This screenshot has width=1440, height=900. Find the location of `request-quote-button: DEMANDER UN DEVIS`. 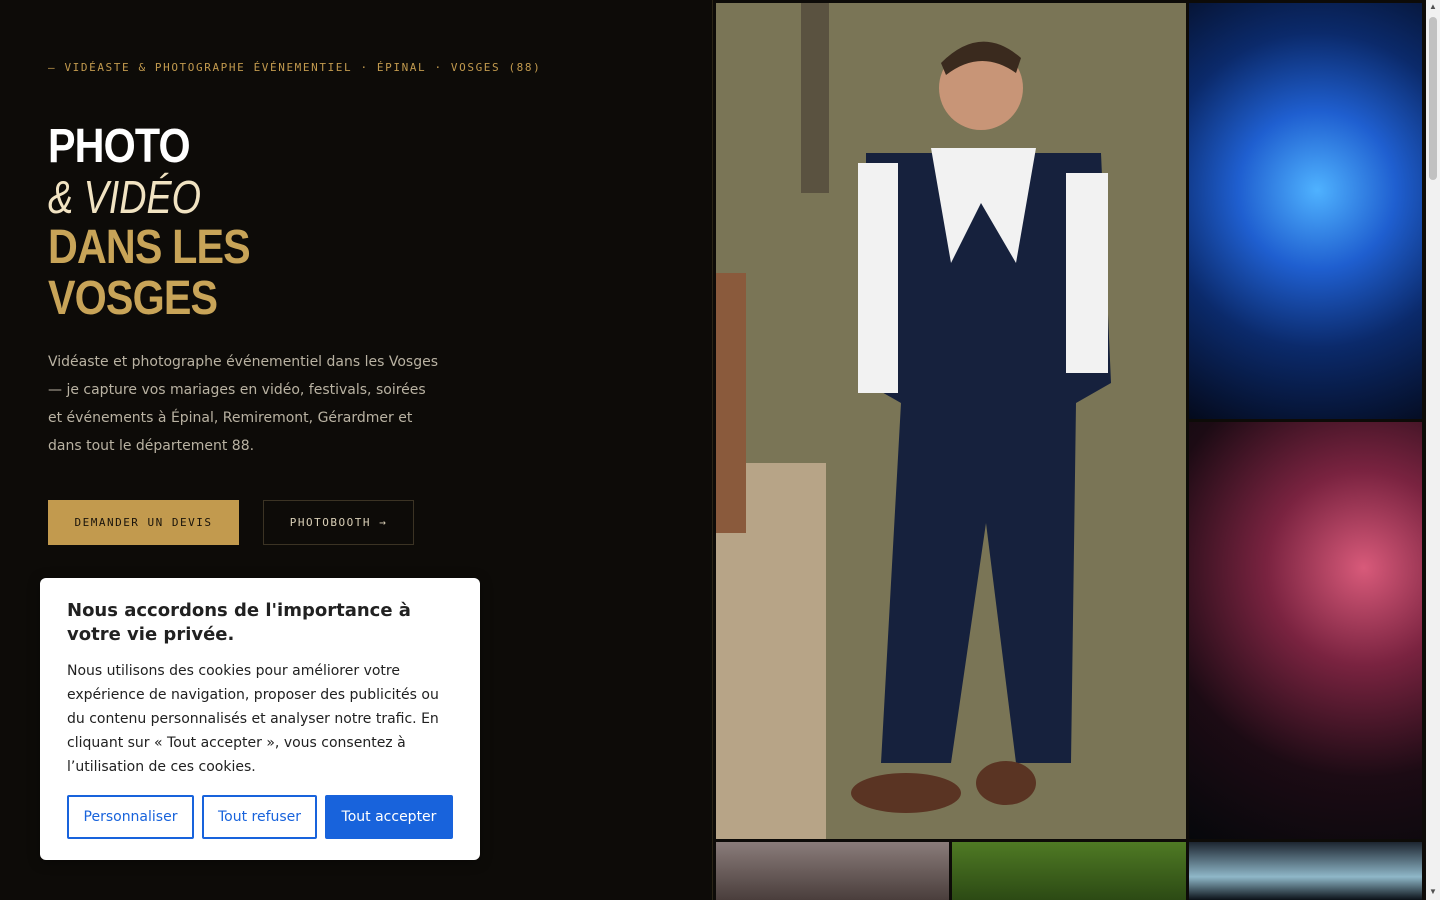

request-quote-button: DEMANDER UN DEVIS is located at coordinates (143, 522).